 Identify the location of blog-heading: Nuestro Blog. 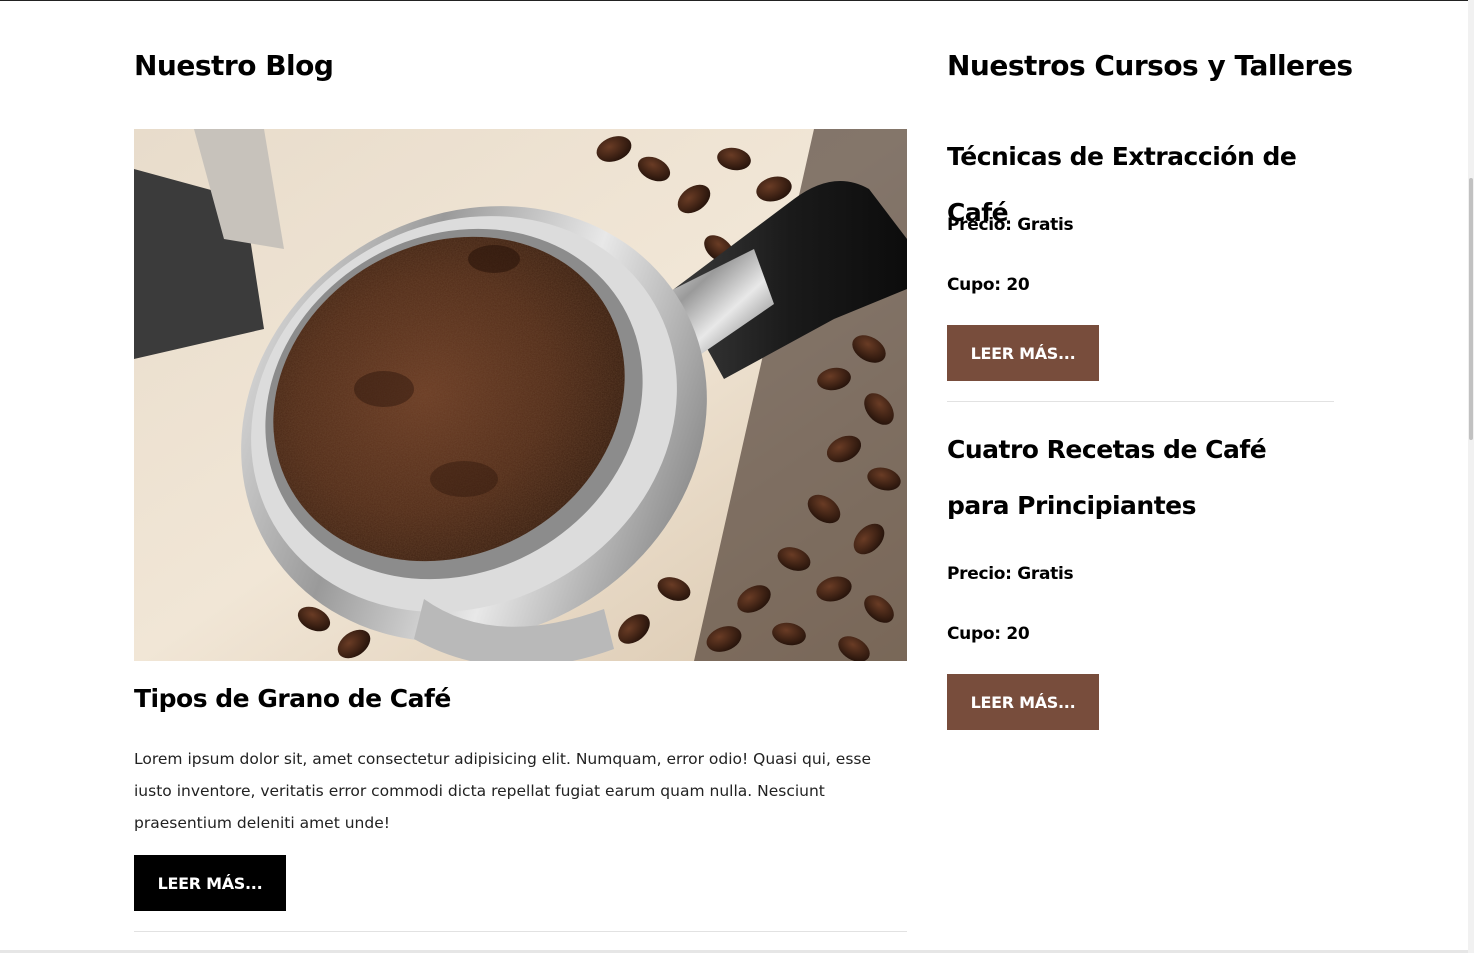
(234, 65).